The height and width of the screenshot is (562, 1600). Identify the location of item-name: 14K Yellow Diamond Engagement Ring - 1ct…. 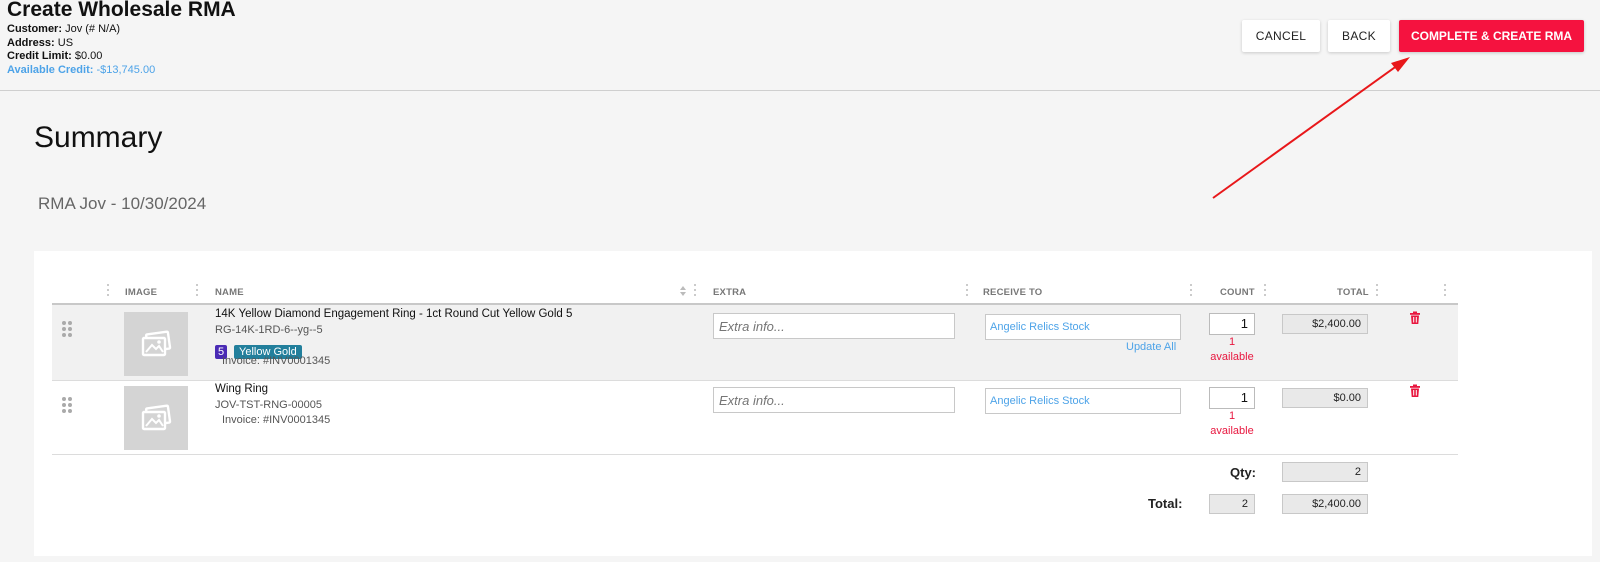
(394, 314).